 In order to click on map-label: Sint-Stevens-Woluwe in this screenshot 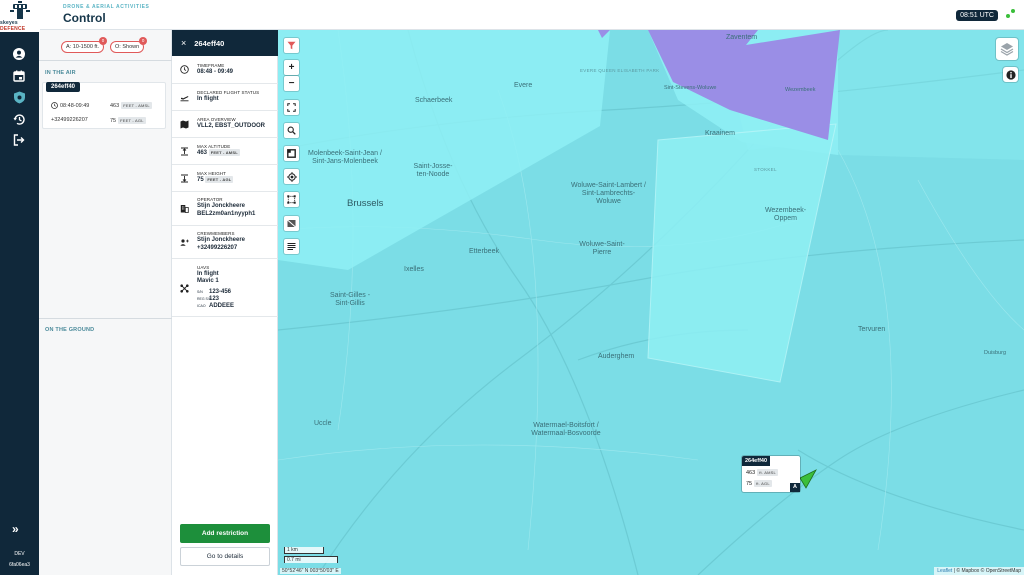, I will do `click(690, 88)`.